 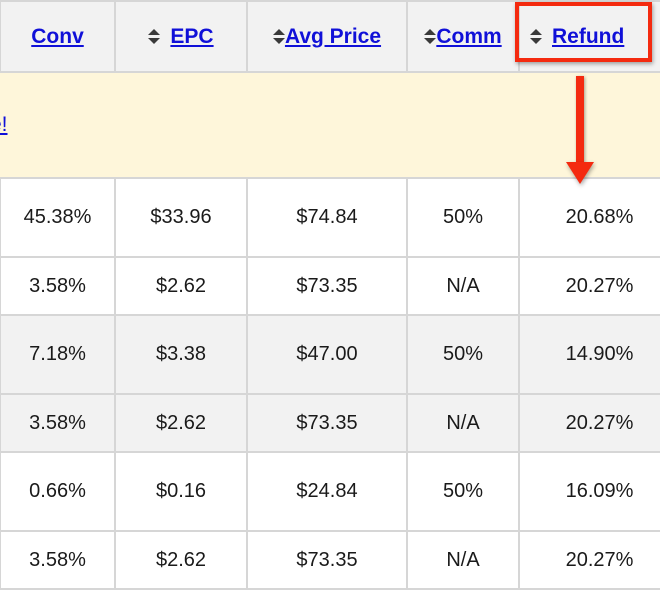 What do you see at coordinates (589, 217) in the screenshot?
I see `cell-refund: 20.68%` at bounding box center [589, 217].